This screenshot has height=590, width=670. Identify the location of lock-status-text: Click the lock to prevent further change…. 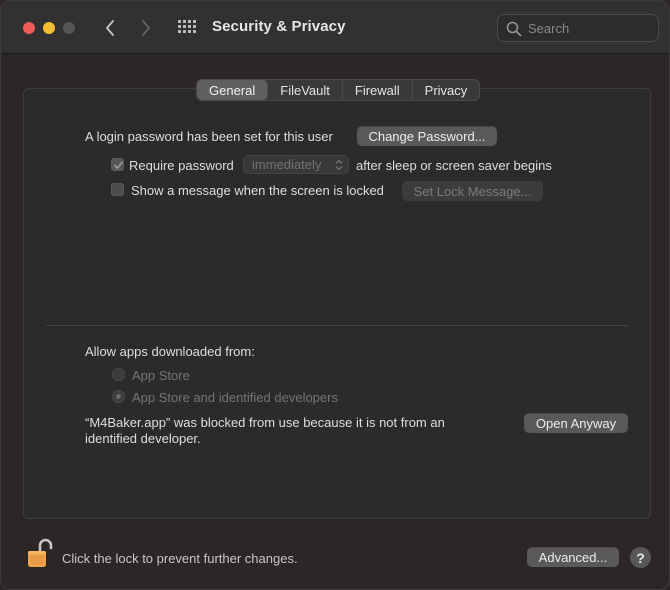
(180, 558).